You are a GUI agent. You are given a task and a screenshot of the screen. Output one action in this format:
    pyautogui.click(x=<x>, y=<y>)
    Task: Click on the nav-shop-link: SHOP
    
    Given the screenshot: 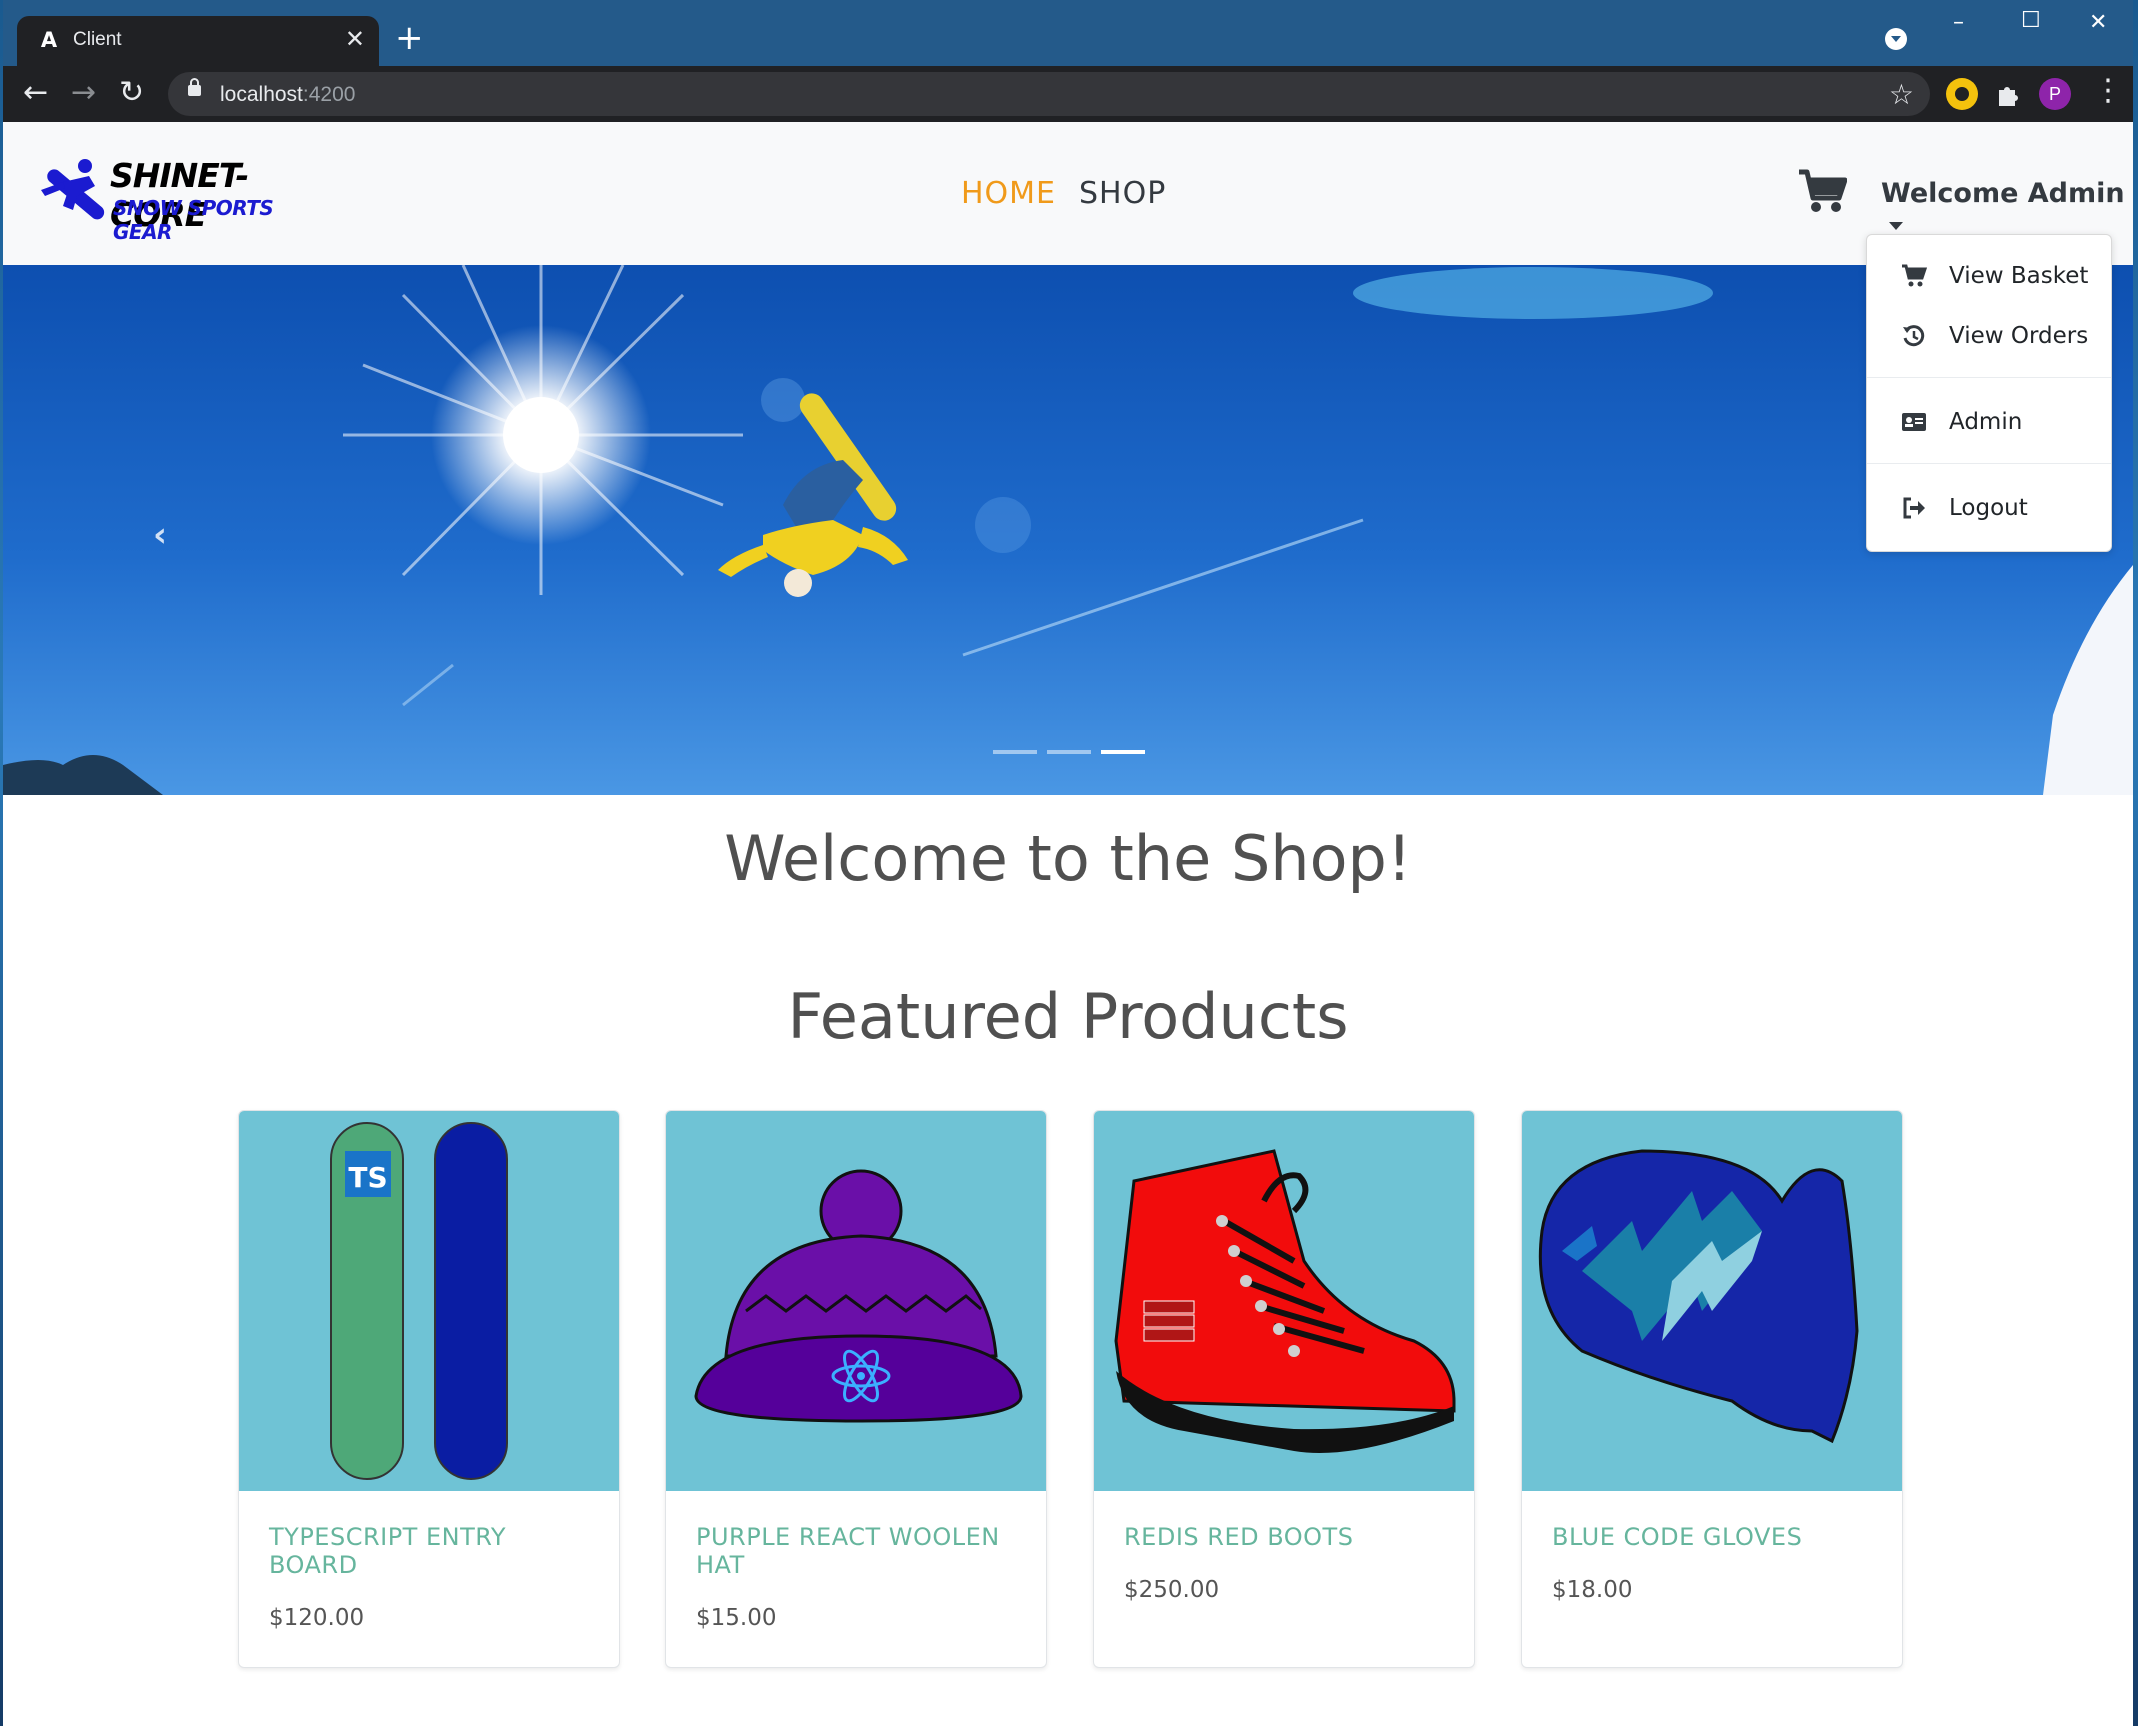 What is the action you would take?
    pyautogui.click(x=1122, y=193)
    